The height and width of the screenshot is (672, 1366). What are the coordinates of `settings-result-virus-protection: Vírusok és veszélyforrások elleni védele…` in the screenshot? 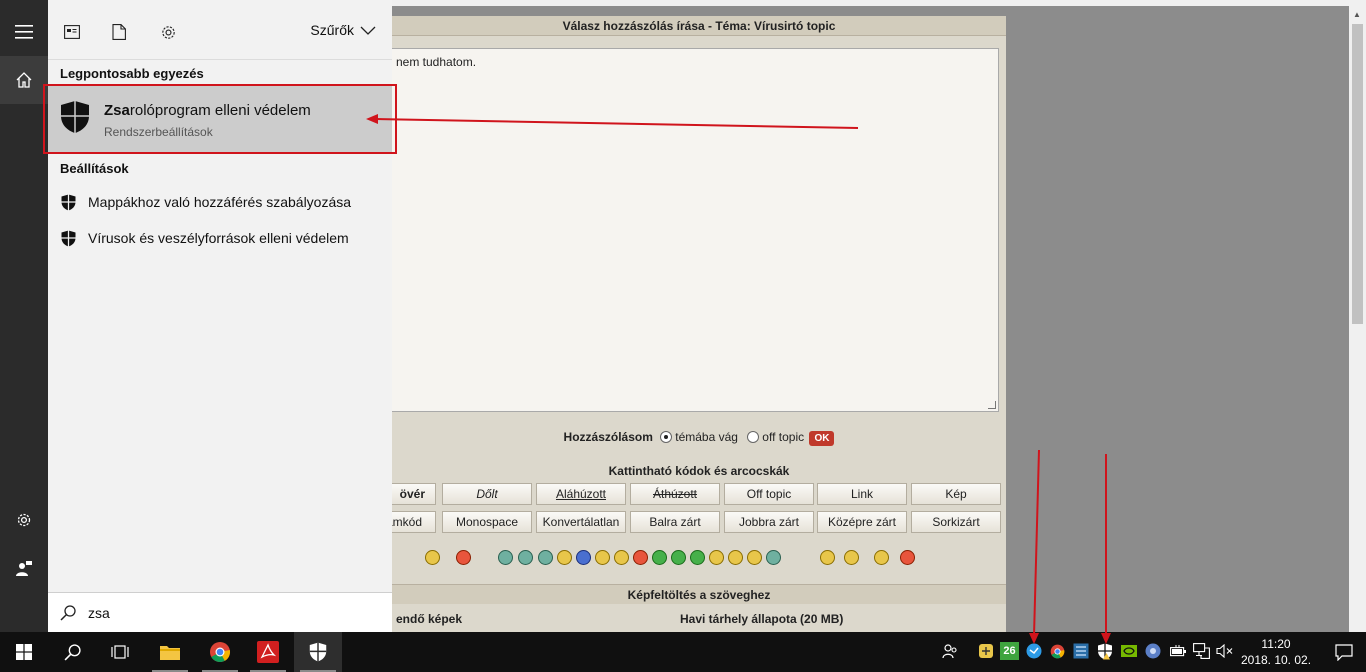 It's located at (220, 238).